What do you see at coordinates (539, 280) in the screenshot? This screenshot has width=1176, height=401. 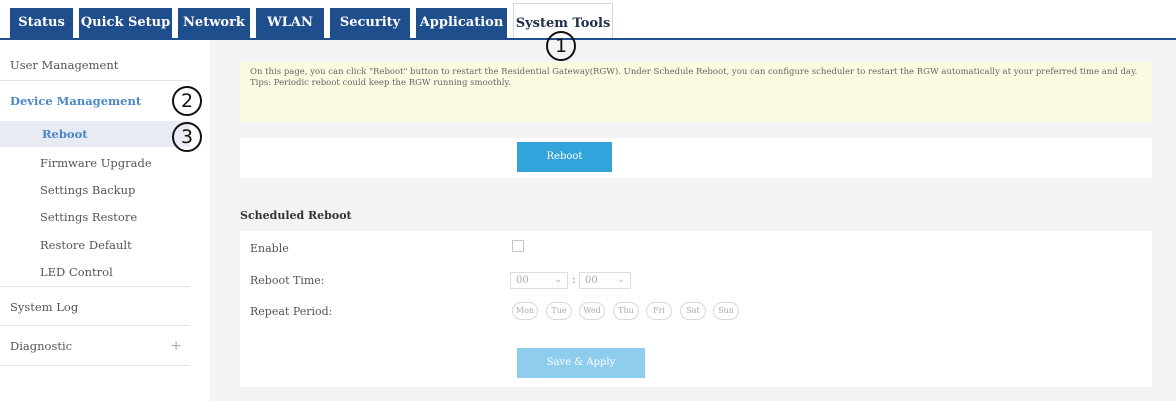 I see `hour-select: 00 ⌄` at bounding box center [539, 280].